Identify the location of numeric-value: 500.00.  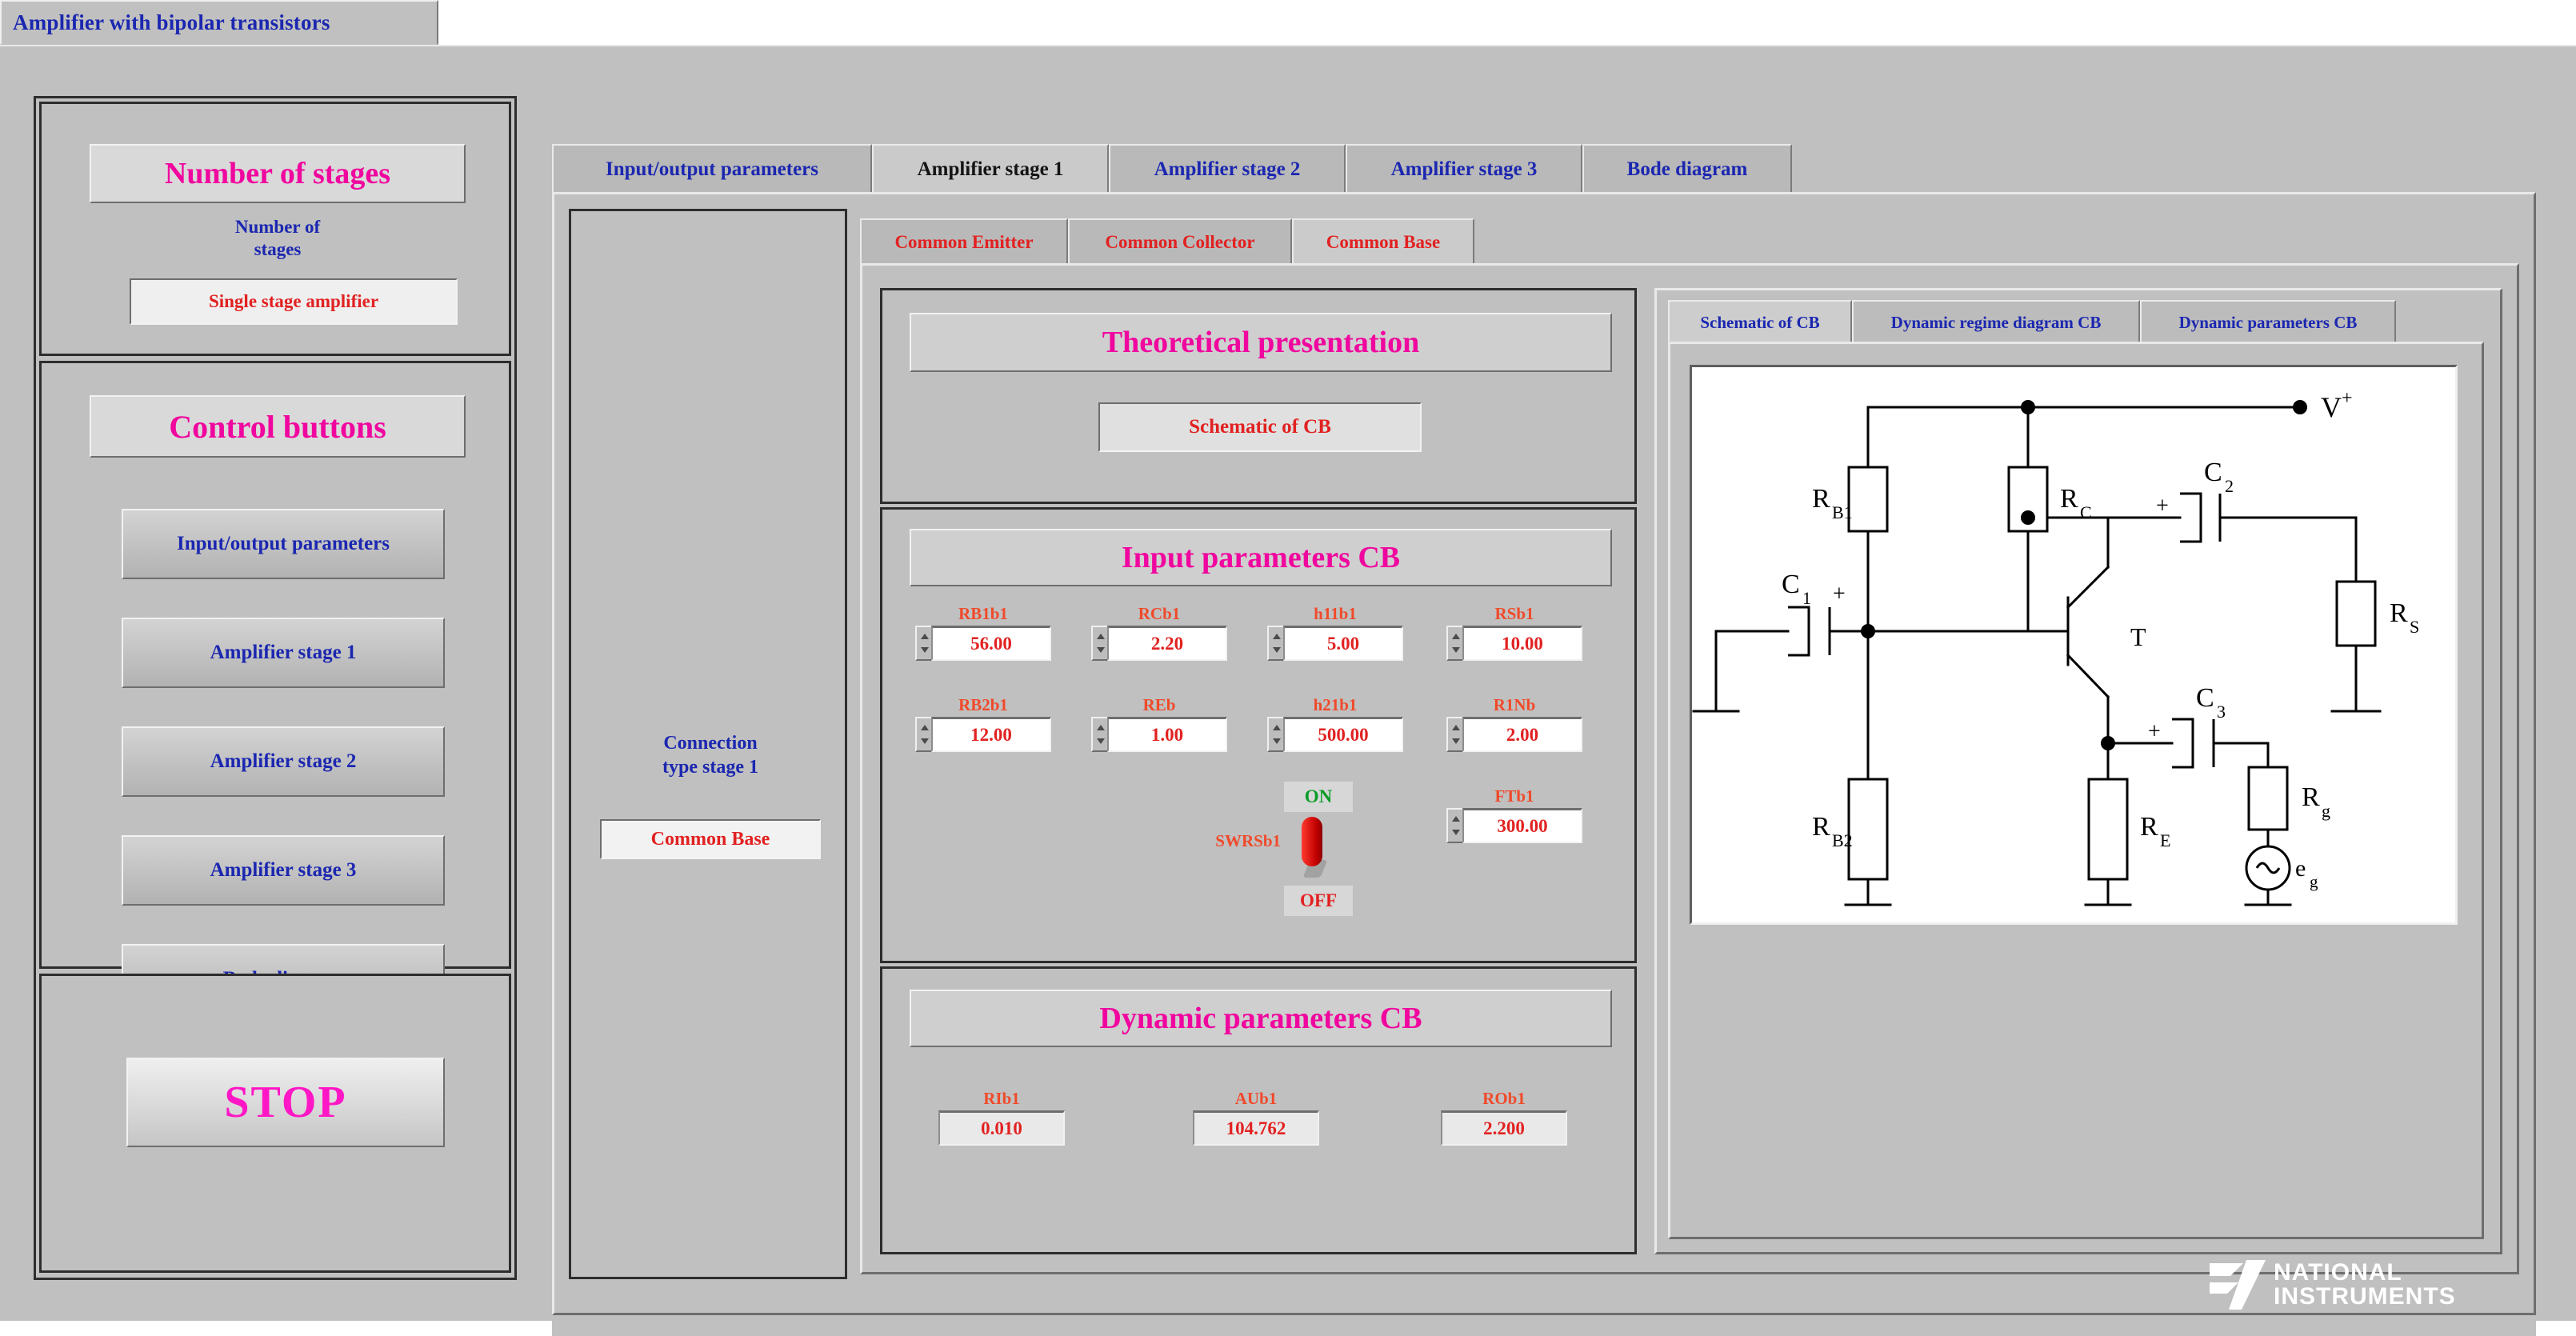
(1343, 734).